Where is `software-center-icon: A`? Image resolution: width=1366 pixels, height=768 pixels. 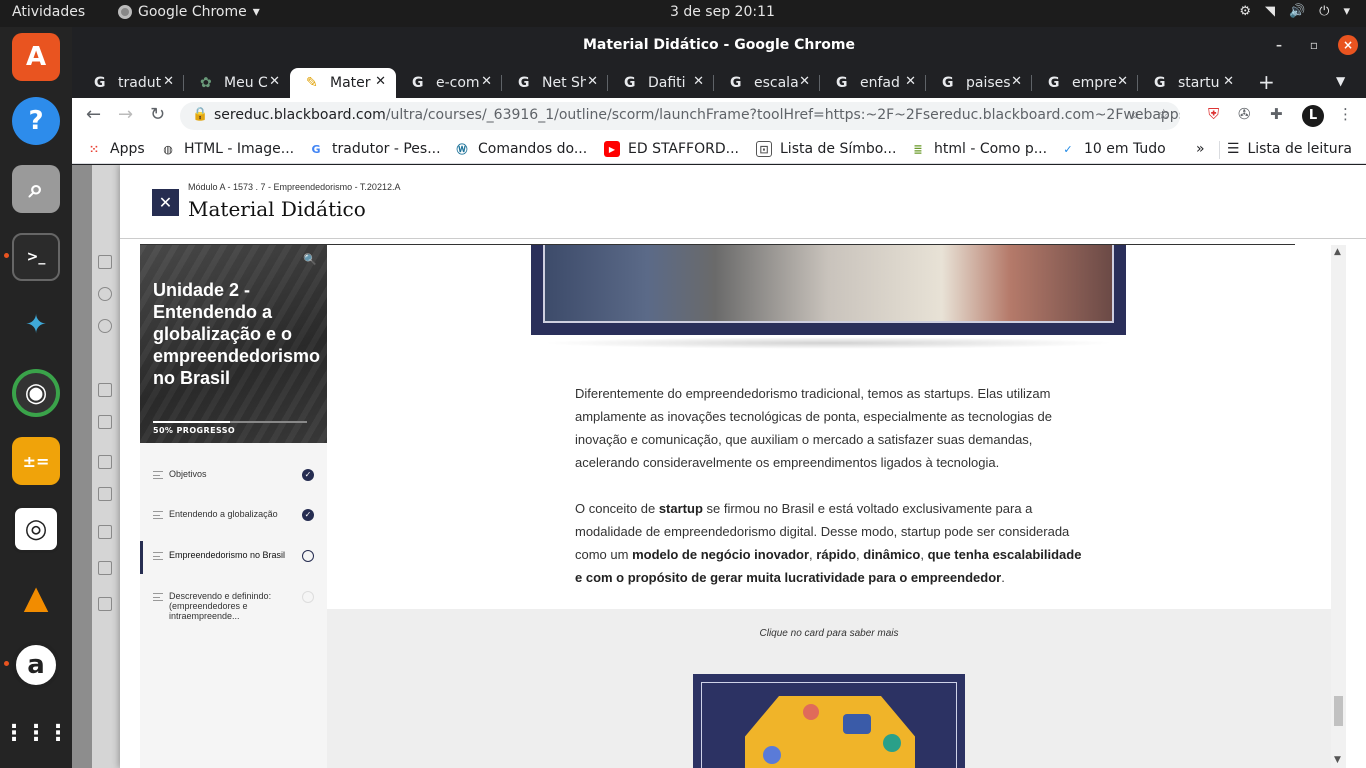 software-center-icon: A is located at coordinates (36, 57).